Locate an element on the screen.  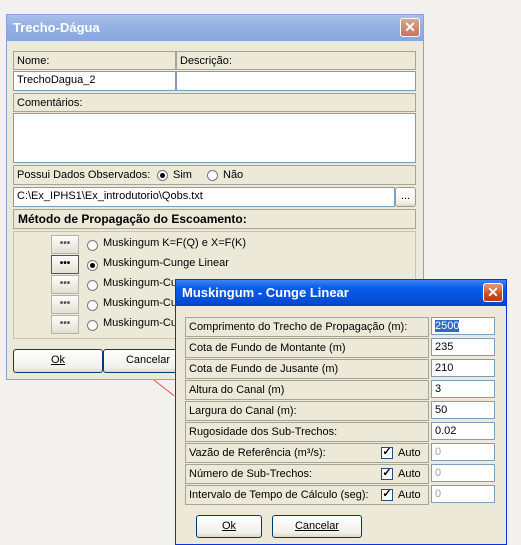
cunge-cancel-button: Cancelar is located at coordinates (317, 526).